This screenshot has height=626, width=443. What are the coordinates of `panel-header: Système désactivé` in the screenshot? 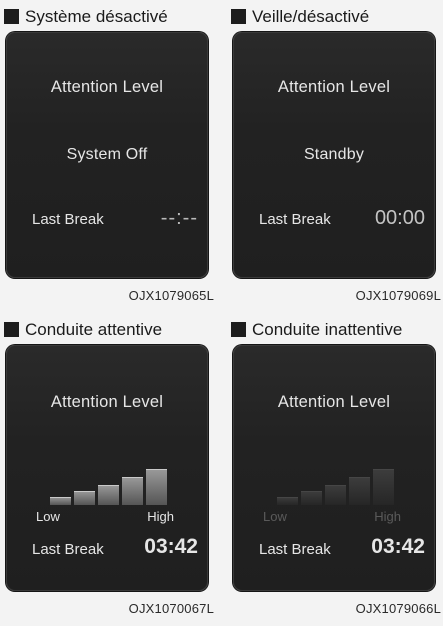 It's located at (86, 16).